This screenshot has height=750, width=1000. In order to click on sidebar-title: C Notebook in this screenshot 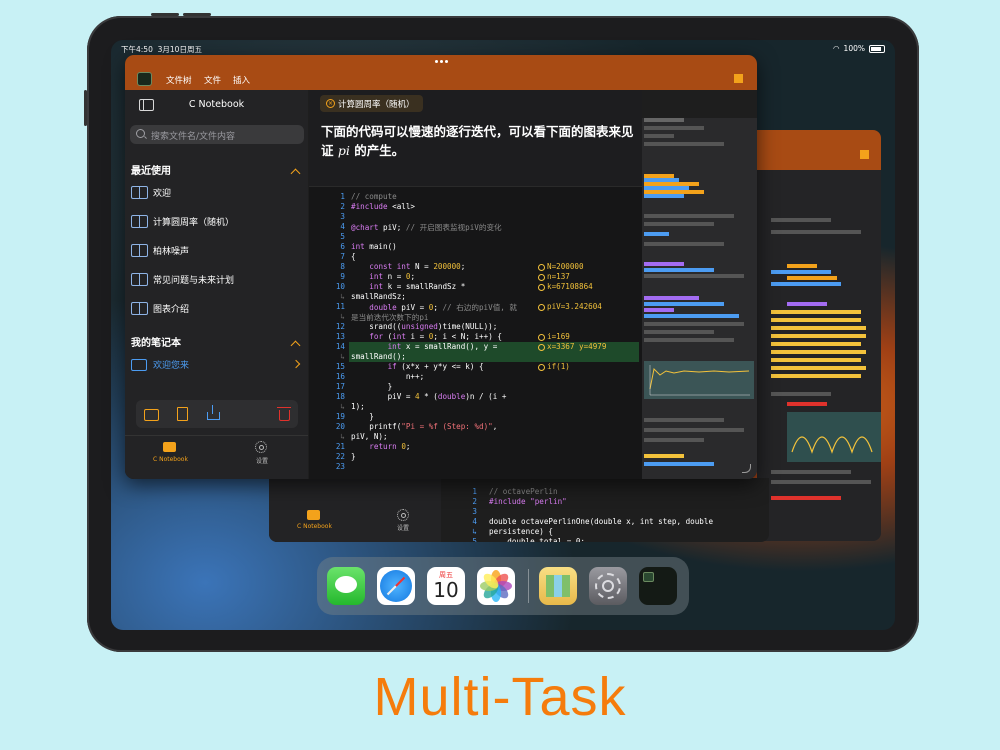, I will do `click(216, 104)`.